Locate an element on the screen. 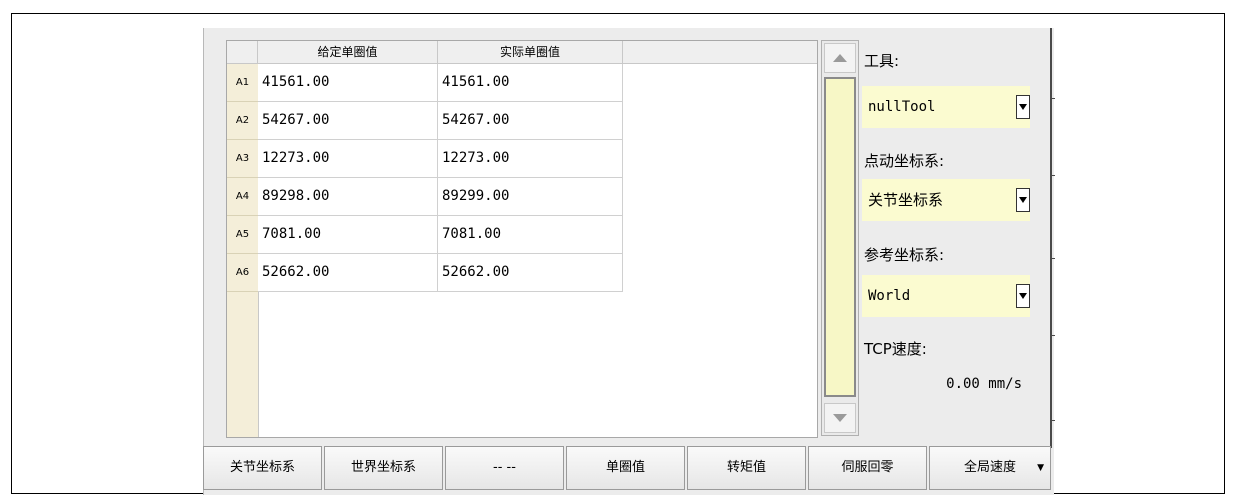 This screenshot has width=1236, height=504. joint-coordinate-button: 关节坐标系 is located at coordinates (262, 468).